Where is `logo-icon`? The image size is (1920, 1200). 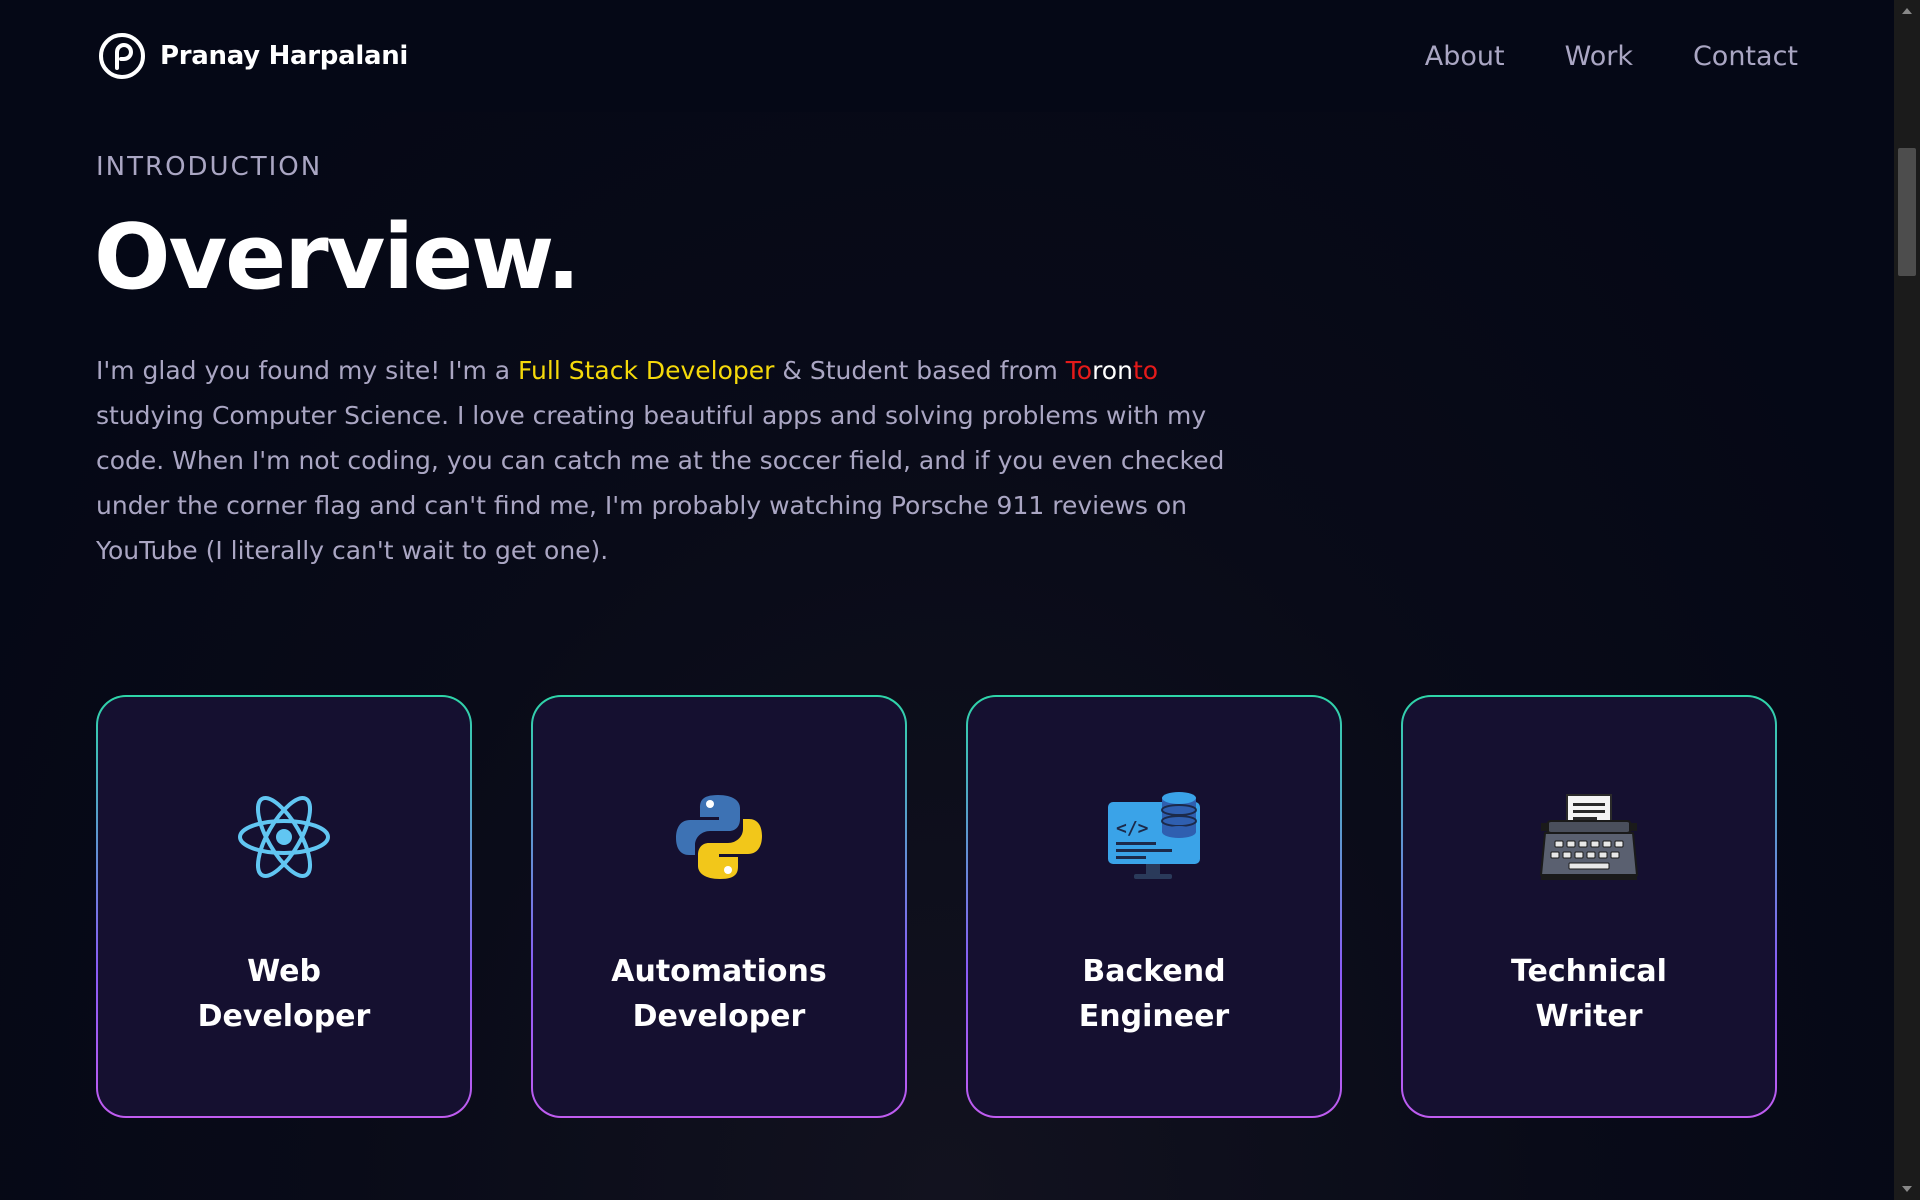 logo-icon is located at coordinates (122, 56).